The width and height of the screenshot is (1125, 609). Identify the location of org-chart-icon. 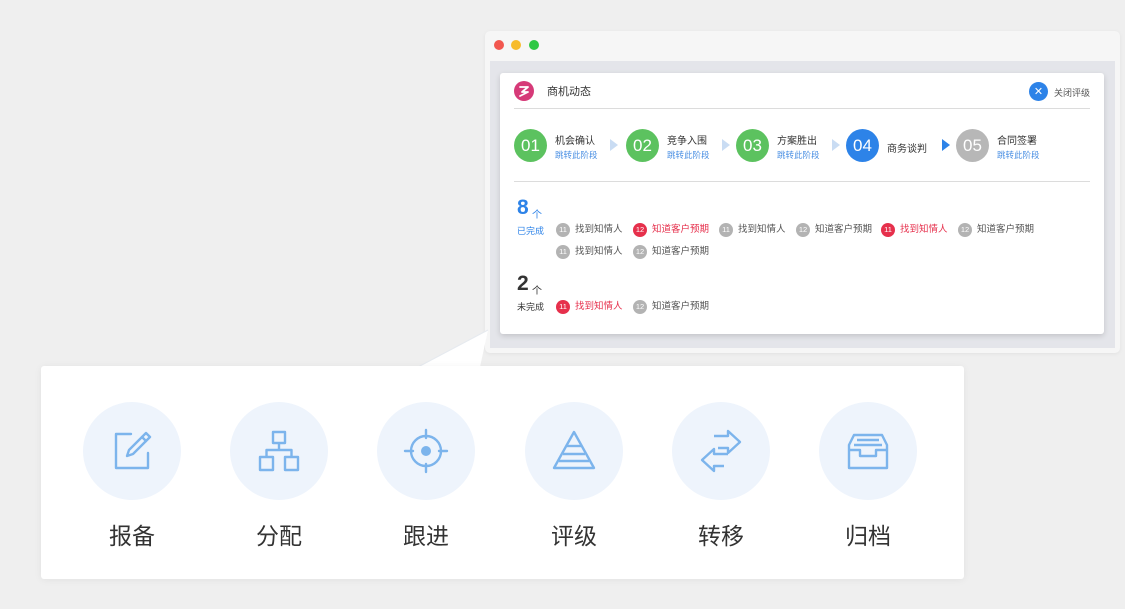
(279, 451).